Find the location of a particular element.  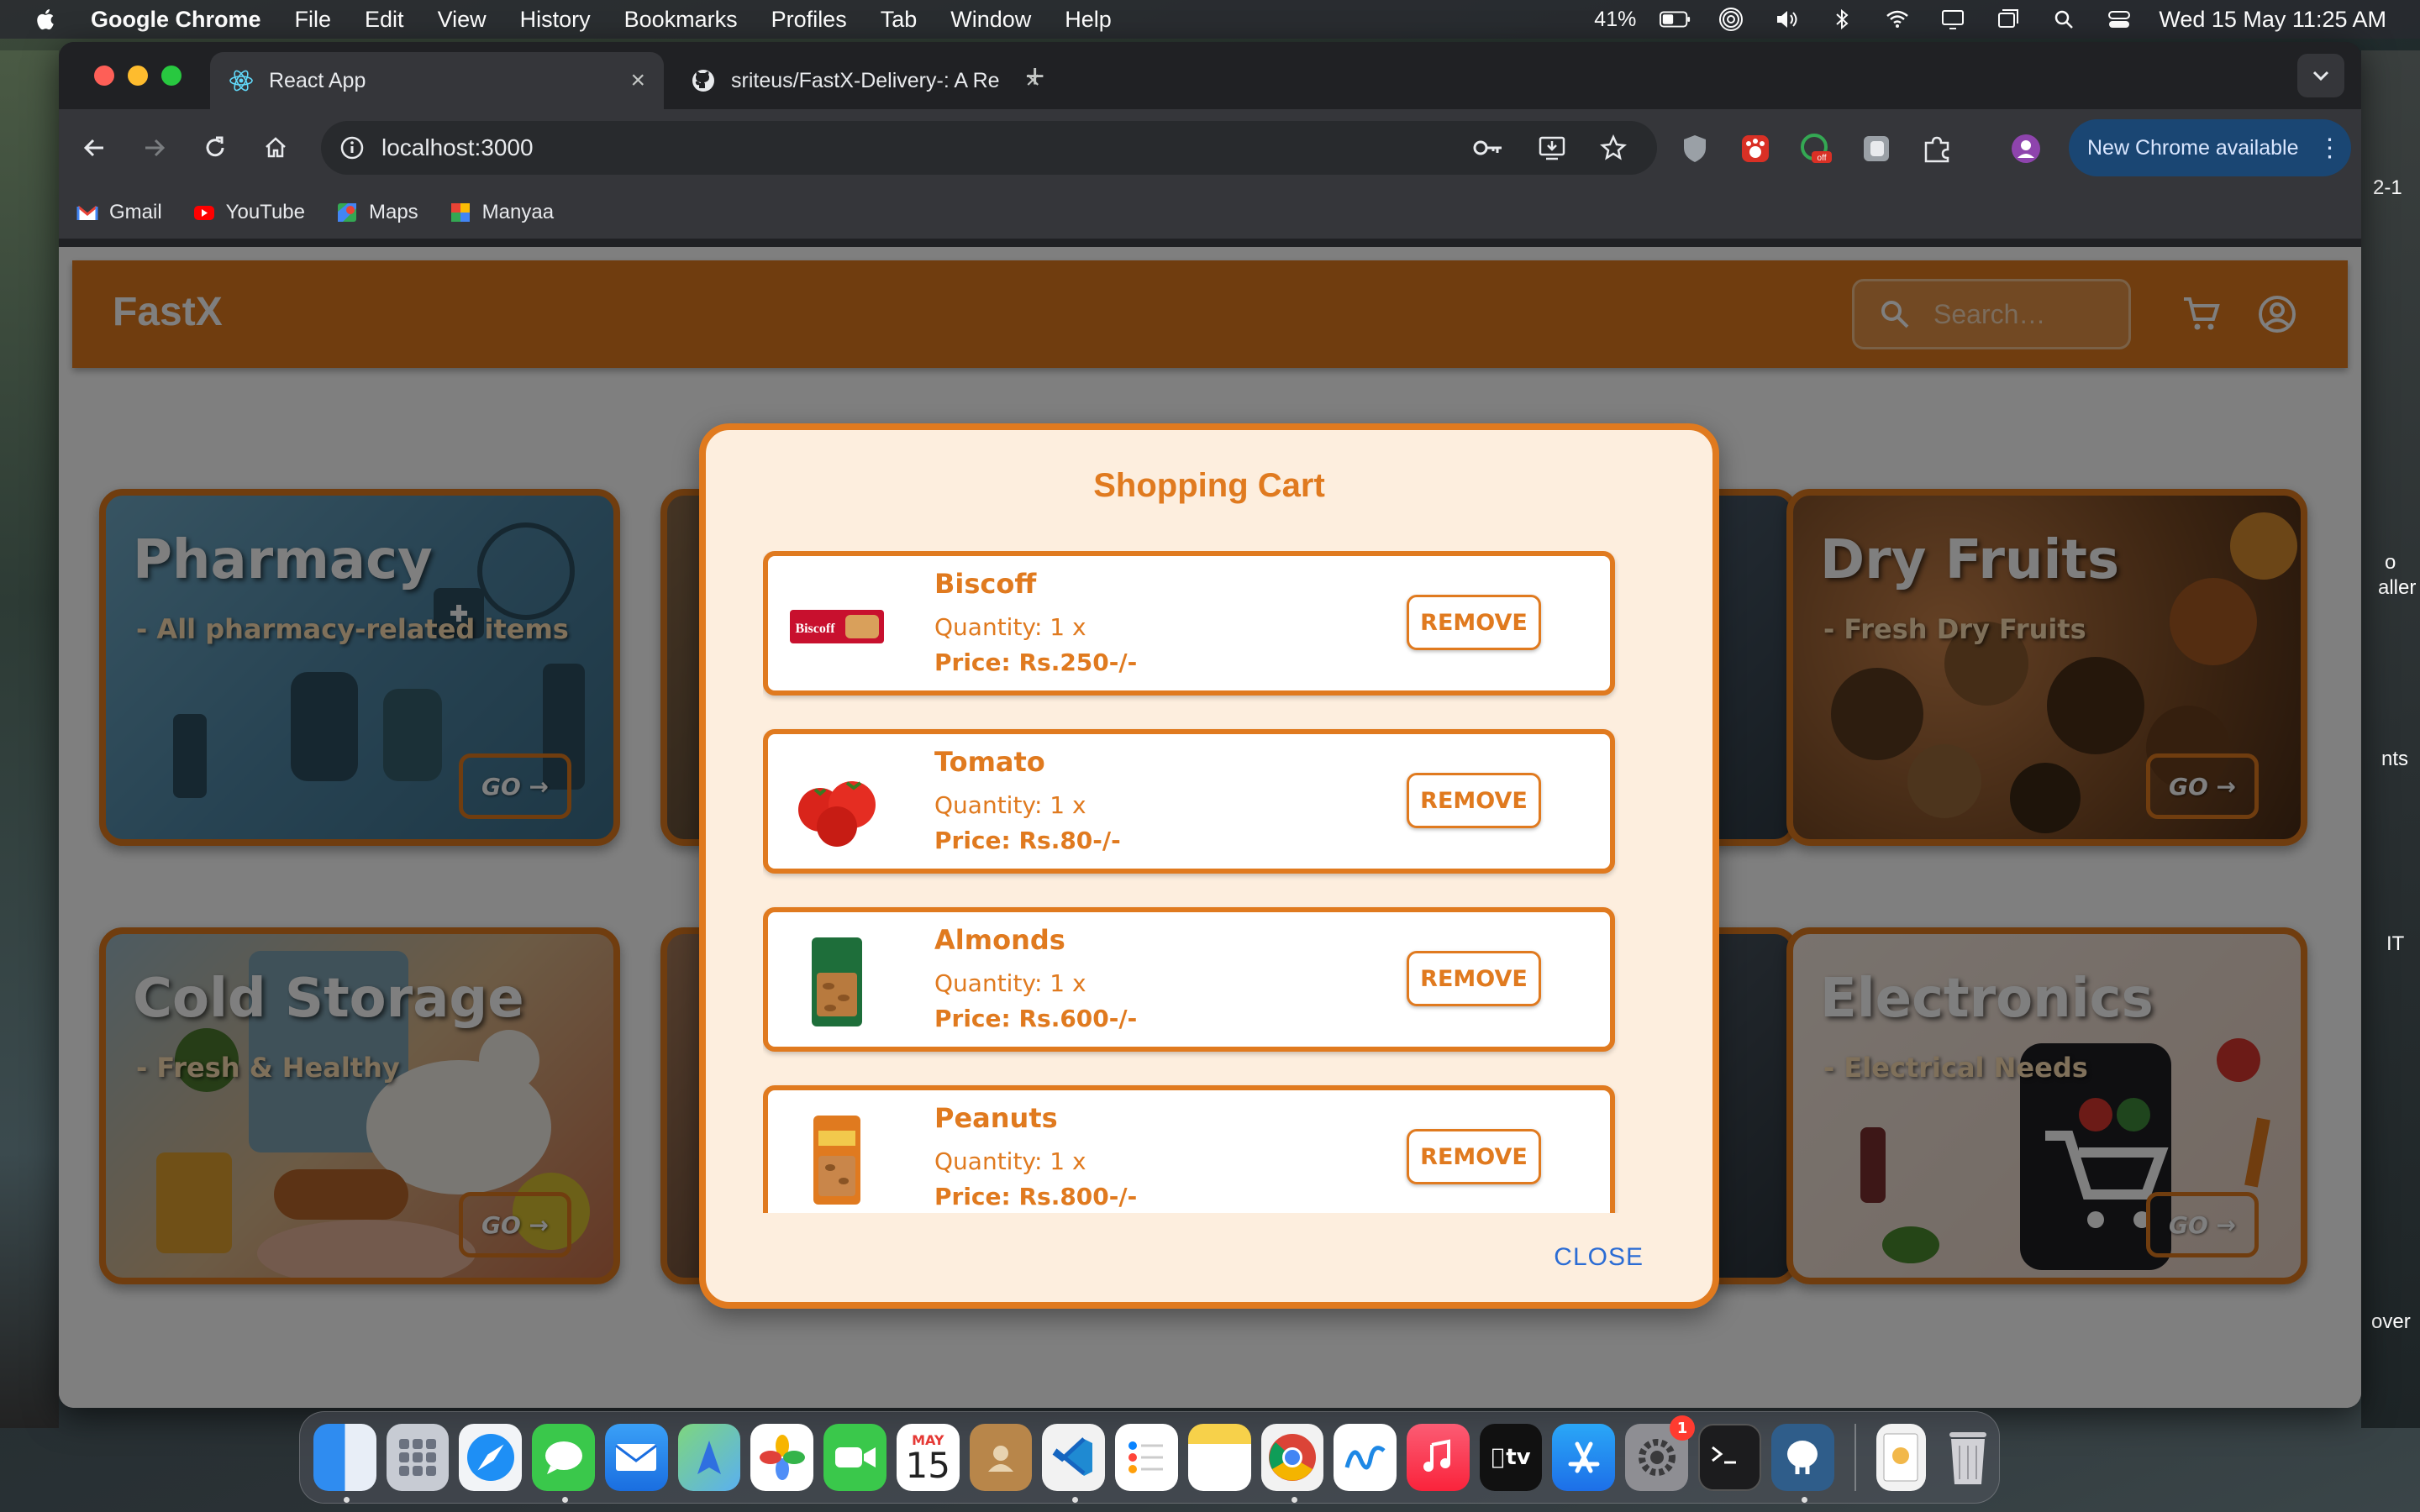

app-store-icon is located at coordinates (1584, 1457).